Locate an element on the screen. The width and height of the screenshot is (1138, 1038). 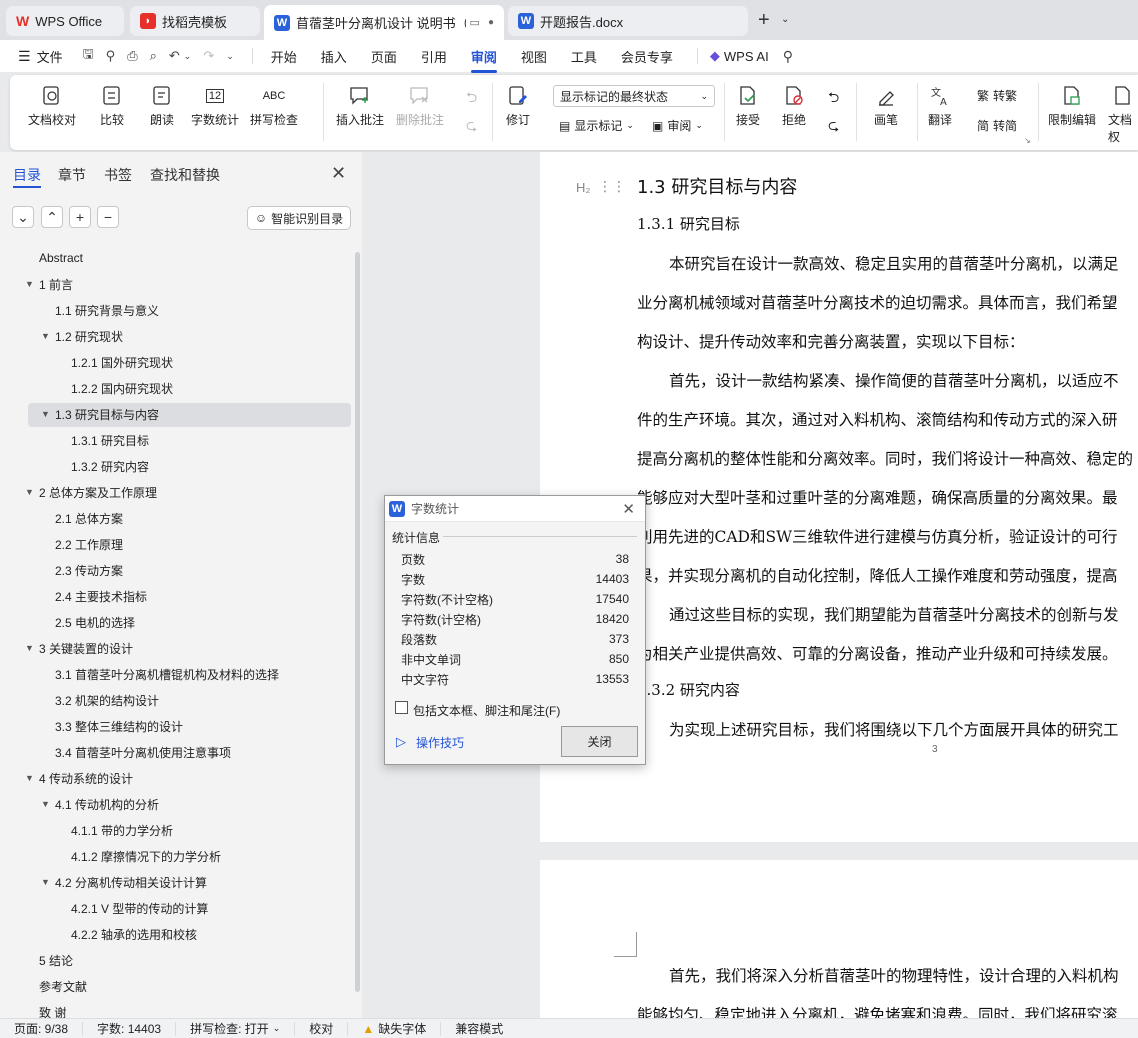
compare-button: 比较 is located at coordinates (112, 104).